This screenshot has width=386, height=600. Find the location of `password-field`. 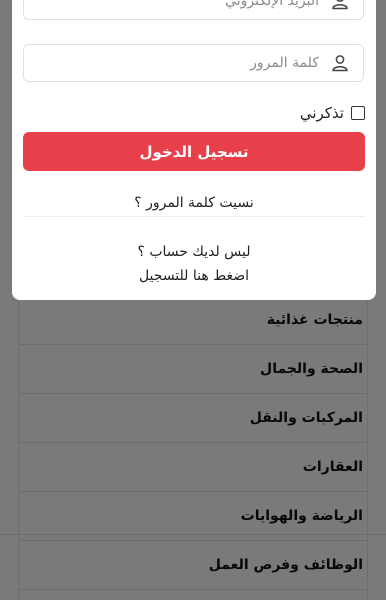

password-field is located at coordinates (193, 63).